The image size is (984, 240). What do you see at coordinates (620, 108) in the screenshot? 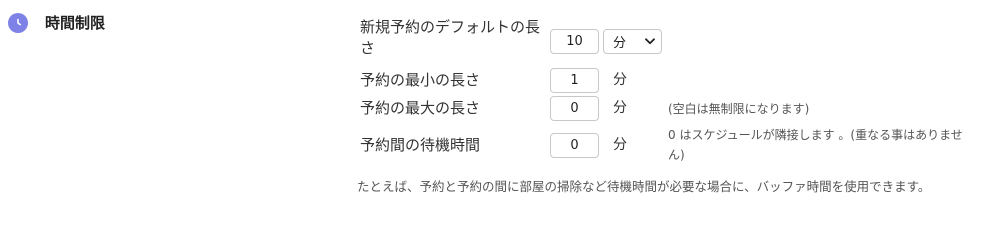
I see `max-length-unit: 分` at bounding box center [620, 108].